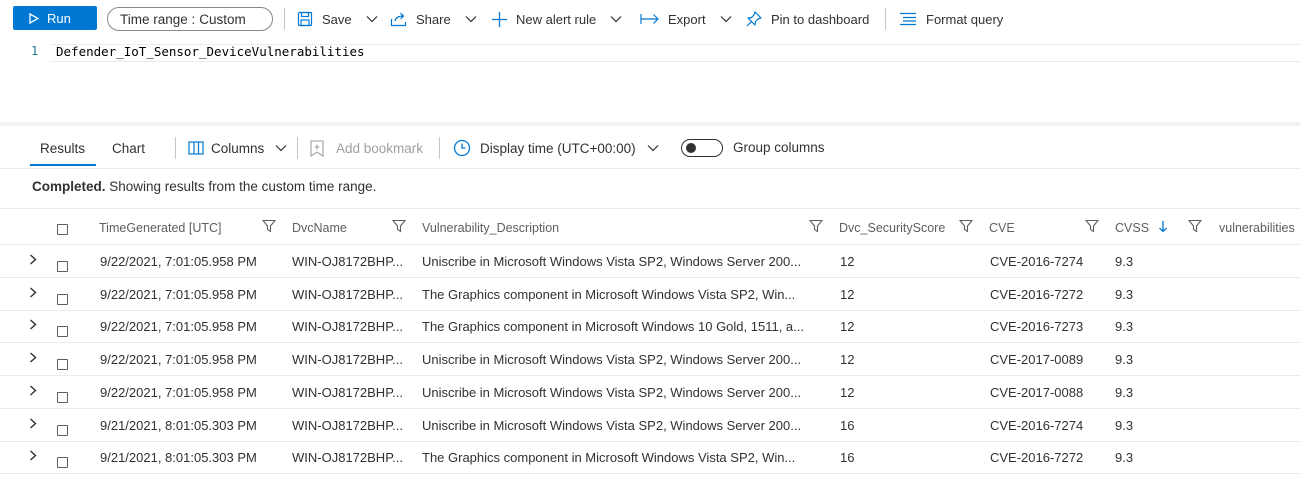  I want to click on share-label: Share, so click(433, 19).